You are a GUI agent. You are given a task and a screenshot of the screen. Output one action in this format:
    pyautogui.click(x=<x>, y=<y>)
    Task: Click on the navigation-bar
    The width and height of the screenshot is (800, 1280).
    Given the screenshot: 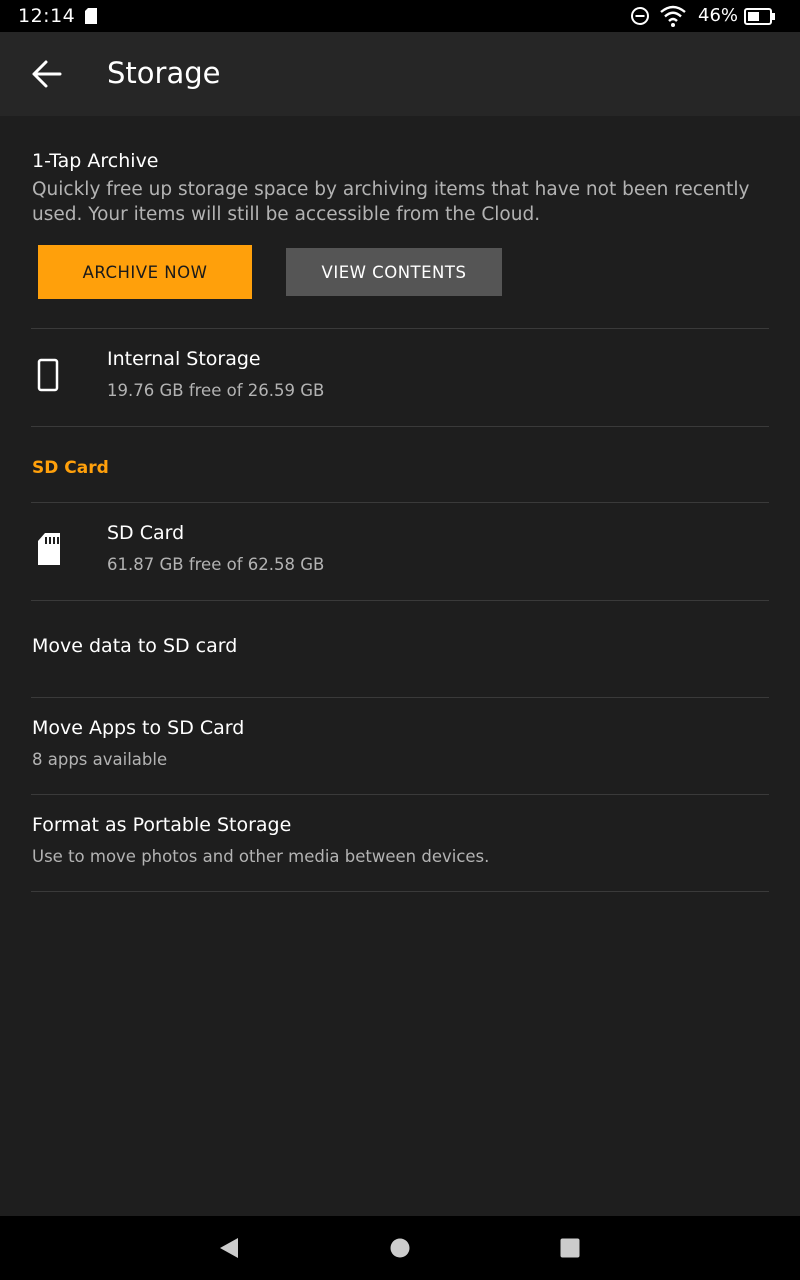 What is the action you would take?
    pyautogui.click(x=400, y=1248)
    